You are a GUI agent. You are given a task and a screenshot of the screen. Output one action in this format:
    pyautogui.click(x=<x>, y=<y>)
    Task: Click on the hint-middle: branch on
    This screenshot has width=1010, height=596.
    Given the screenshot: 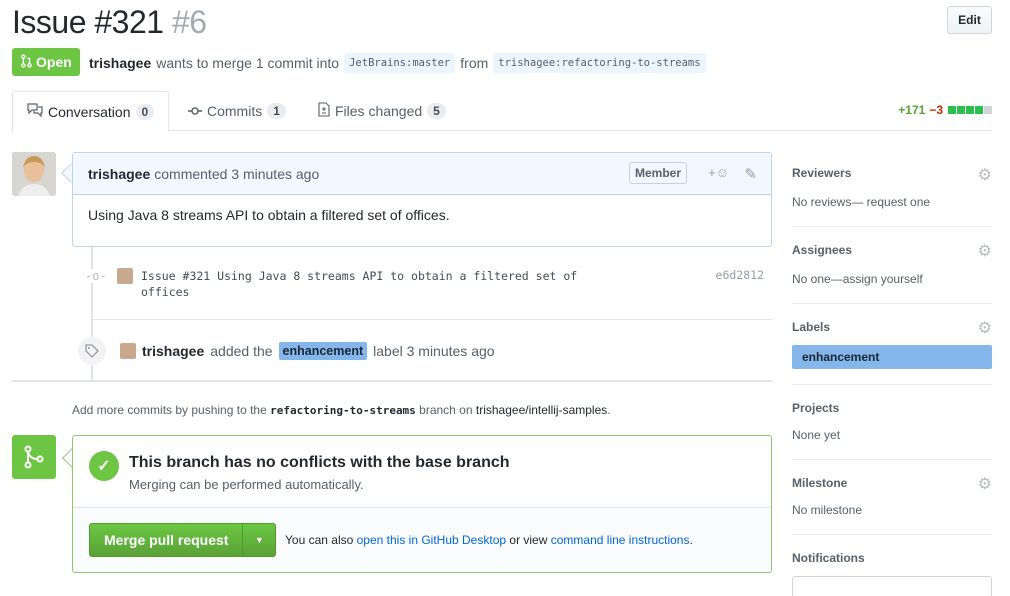 What is the action you would take?
    pyautogui.click(x=446, y=410)
    